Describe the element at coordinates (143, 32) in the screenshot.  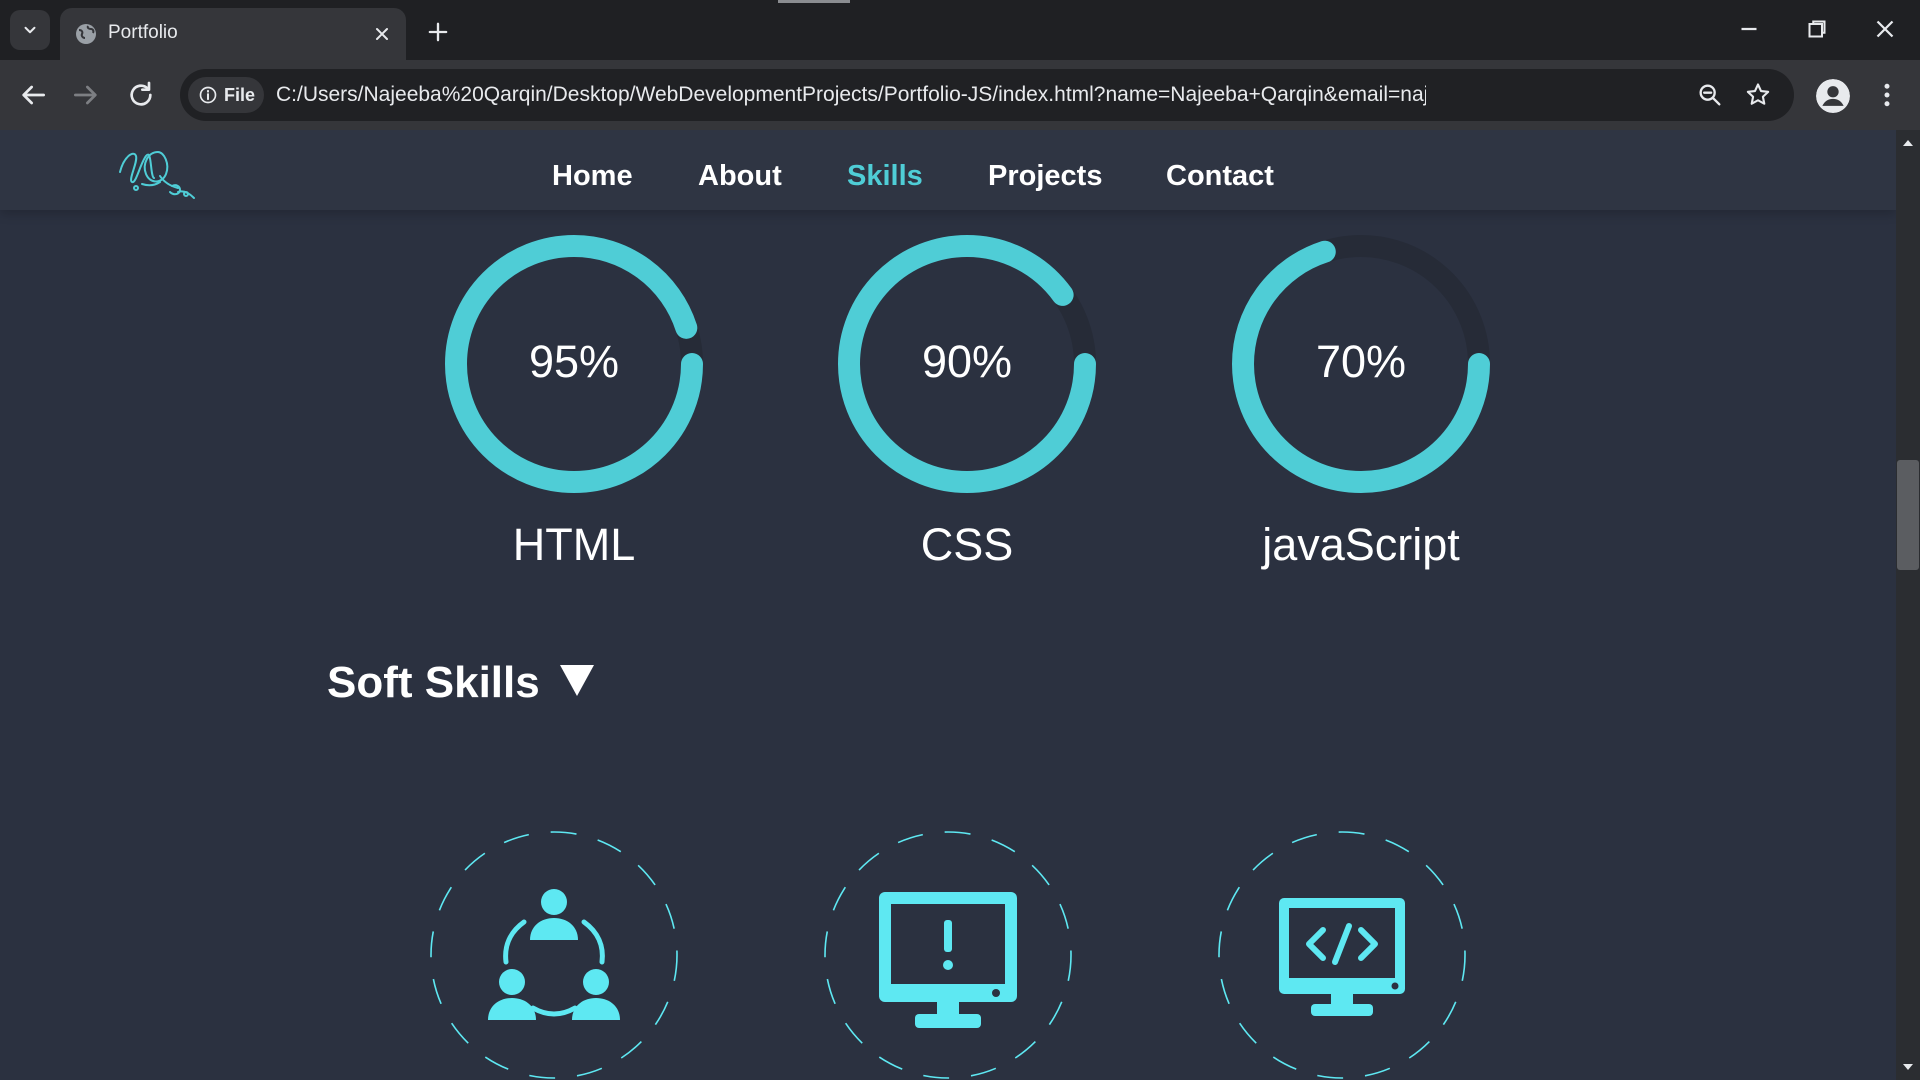
I see `tab-title: Portfolio` at that location.